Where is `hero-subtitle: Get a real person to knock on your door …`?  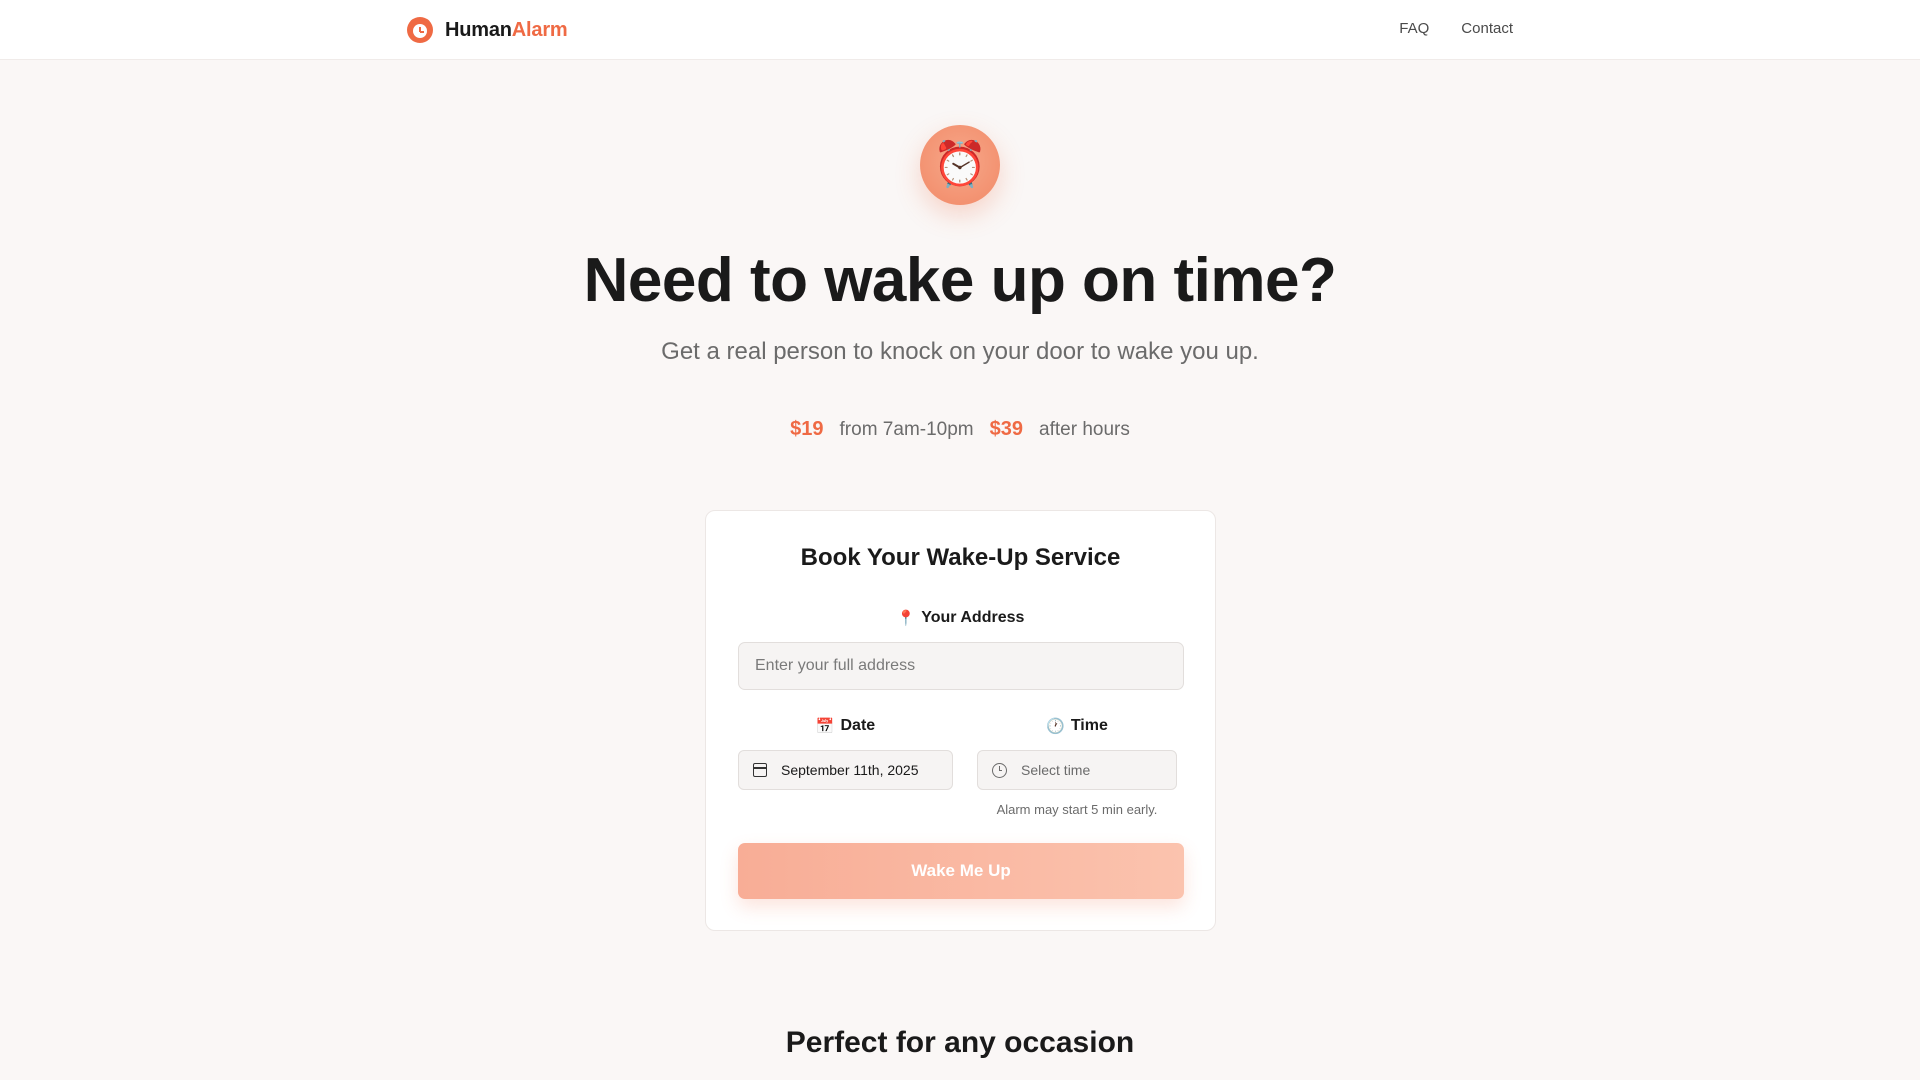
hero-subtitle: Get a real person to knock on your door … is located at coordinates (960, 351).